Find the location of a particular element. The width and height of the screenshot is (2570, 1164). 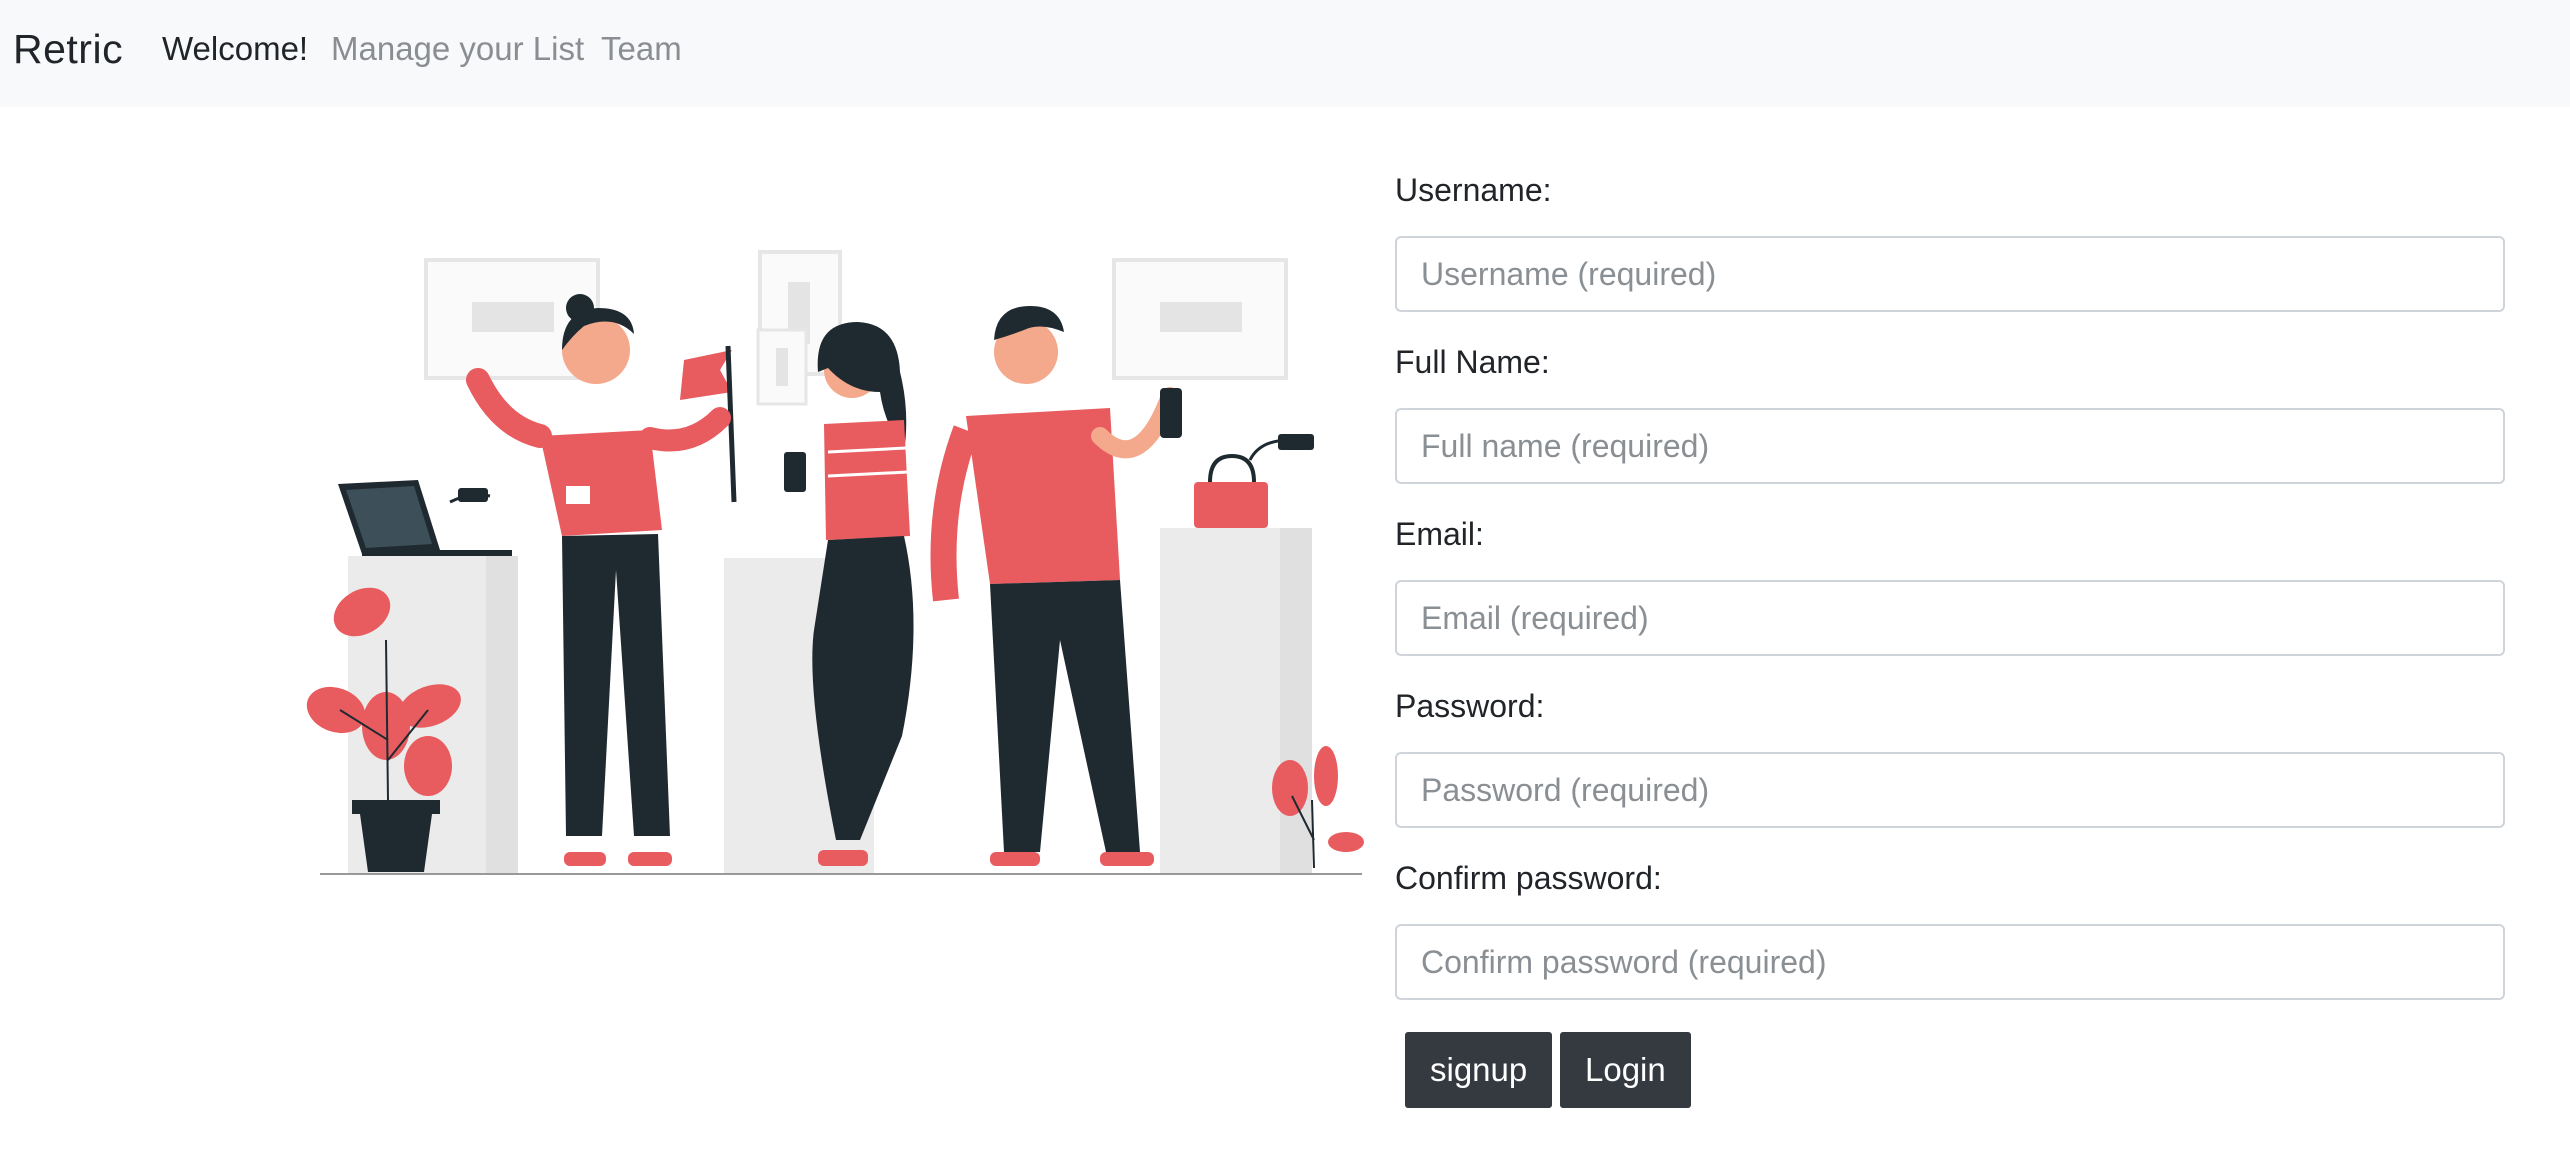

username-input is located at coordinates (1950, 274).